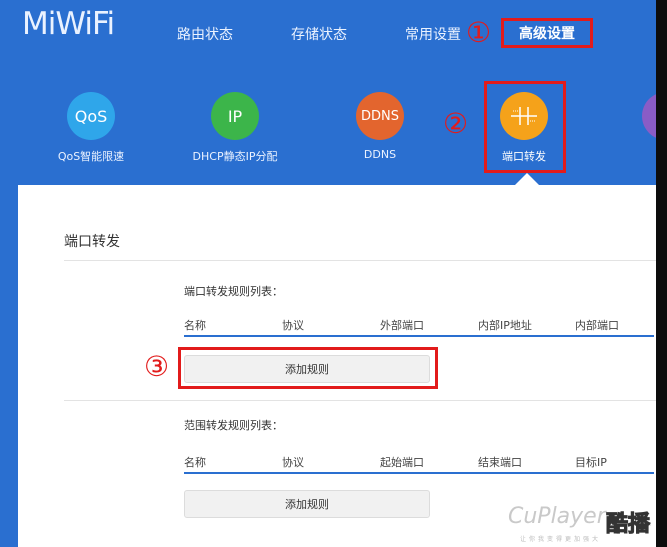 This screenshot has height=547, width=667. I want to click on ip-icon: IP, so click(235, 116).